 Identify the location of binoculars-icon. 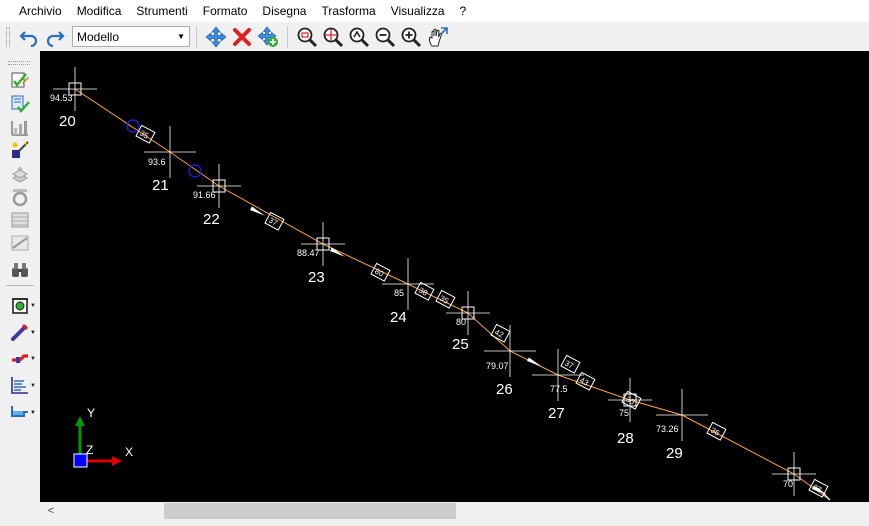
(20, 270).